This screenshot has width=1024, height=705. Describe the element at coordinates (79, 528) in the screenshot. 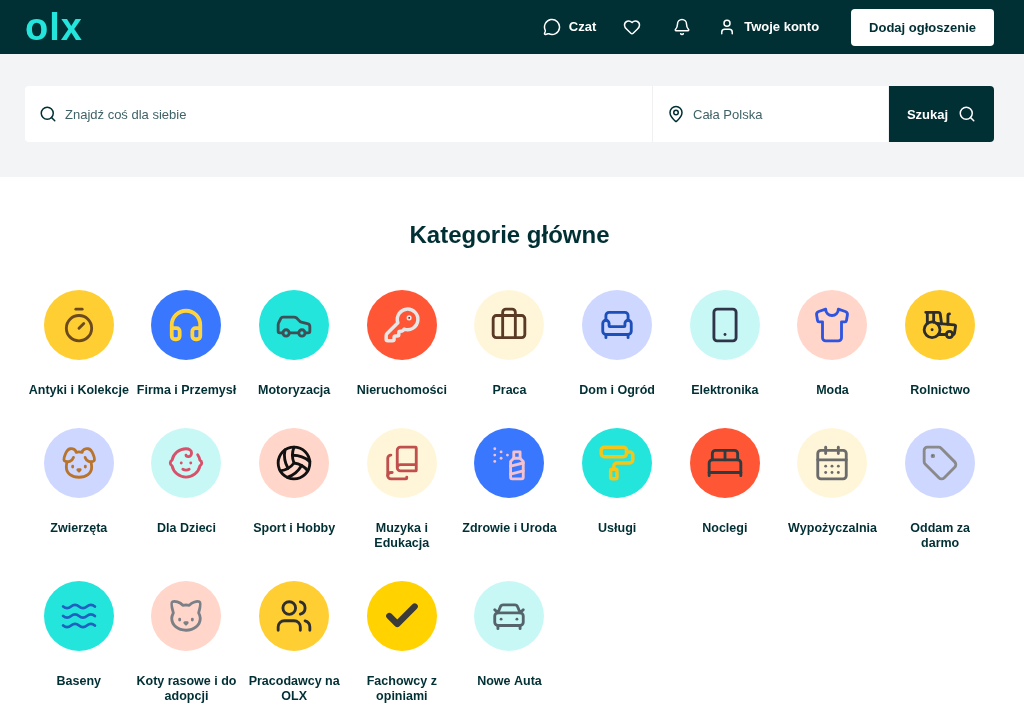

I see `category-link: Zwierzęta` at that location.